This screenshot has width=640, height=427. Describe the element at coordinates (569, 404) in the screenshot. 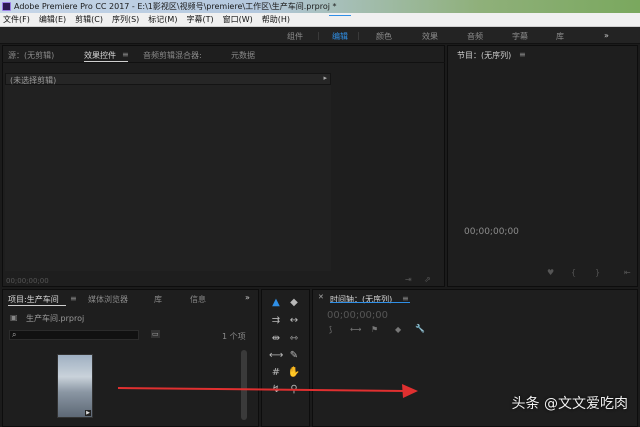

I see `watermark: 头条 @文文爱吃肉` at that location.